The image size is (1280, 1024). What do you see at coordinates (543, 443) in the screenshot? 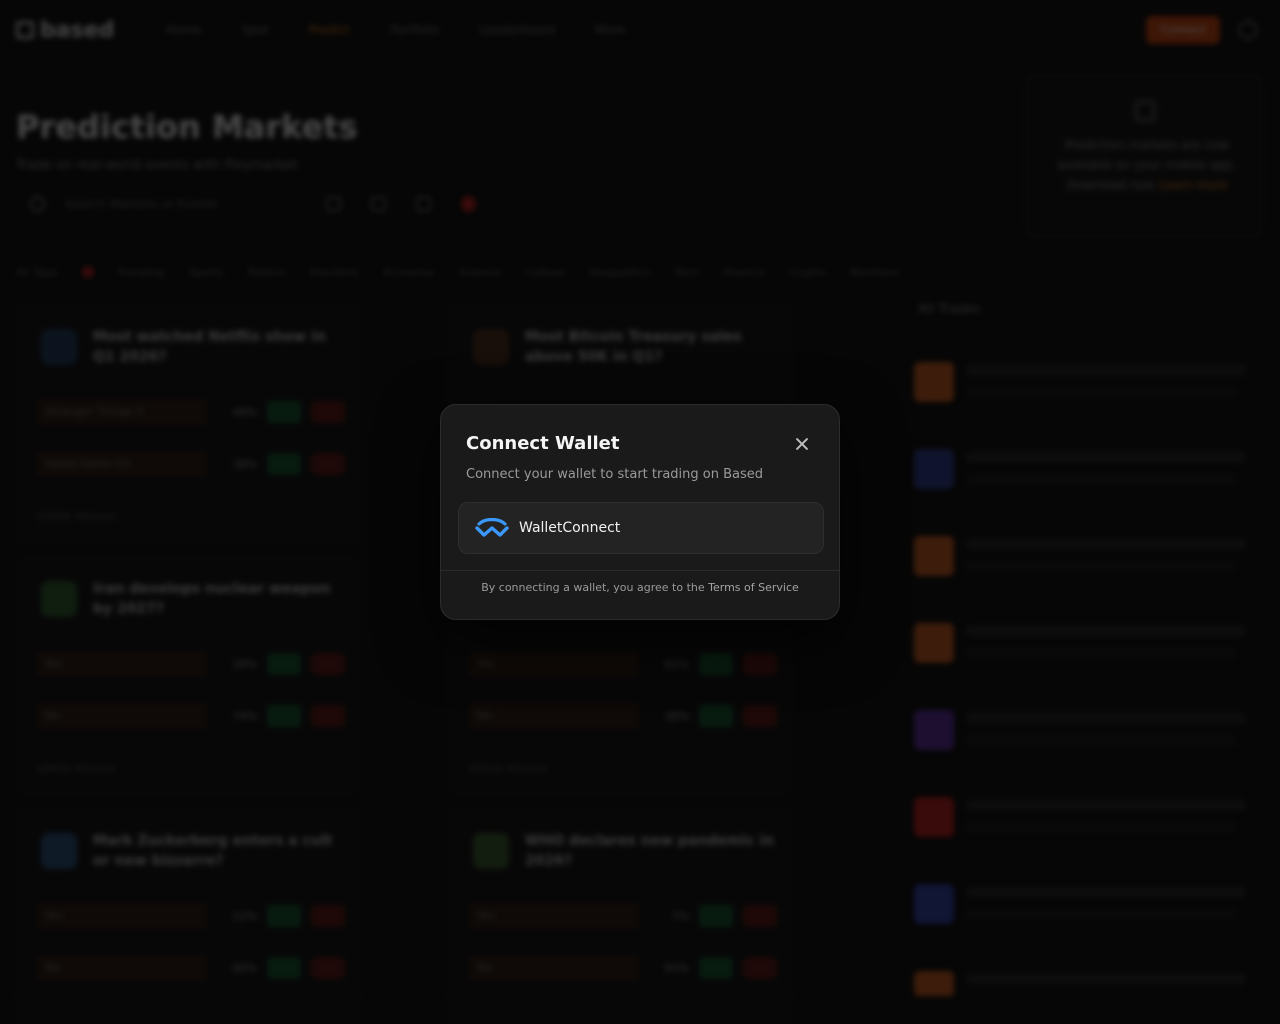
I see `modal-title: Connect Wallet` at bounding box center [543, 443].